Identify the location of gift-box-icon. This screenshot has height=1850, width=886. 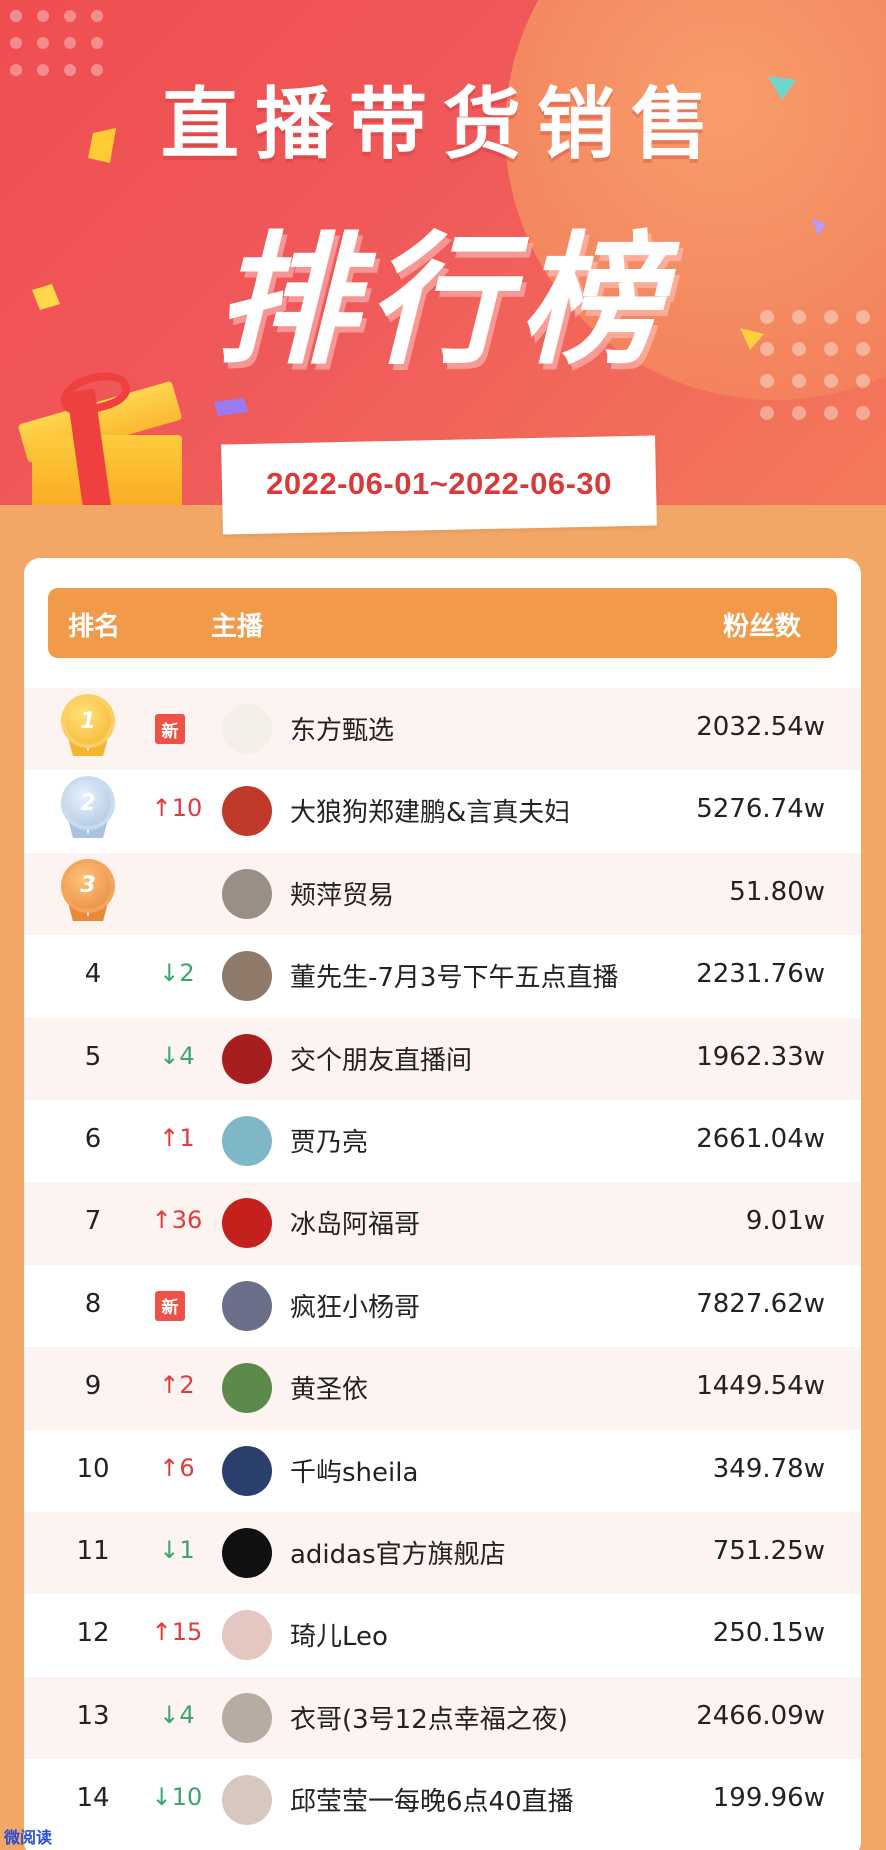
(103, 435).